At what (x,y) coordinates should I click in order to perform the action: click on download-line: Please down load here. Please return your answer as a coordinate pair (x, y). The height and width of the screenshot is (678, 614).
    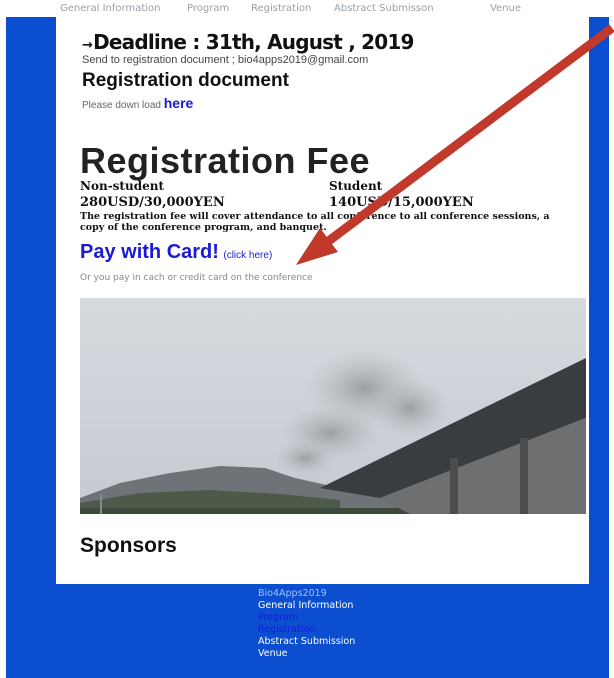
    Looking at the image, I should click on (137, 103).